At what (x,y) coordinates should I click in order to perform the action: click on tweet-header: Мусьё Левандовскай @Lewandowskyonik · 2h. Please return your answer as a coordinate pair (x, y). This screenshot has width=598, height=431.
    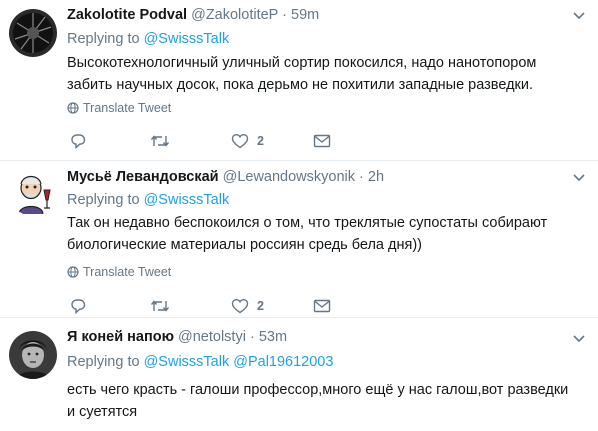
    Looking at the image, I should click on (225, 177).